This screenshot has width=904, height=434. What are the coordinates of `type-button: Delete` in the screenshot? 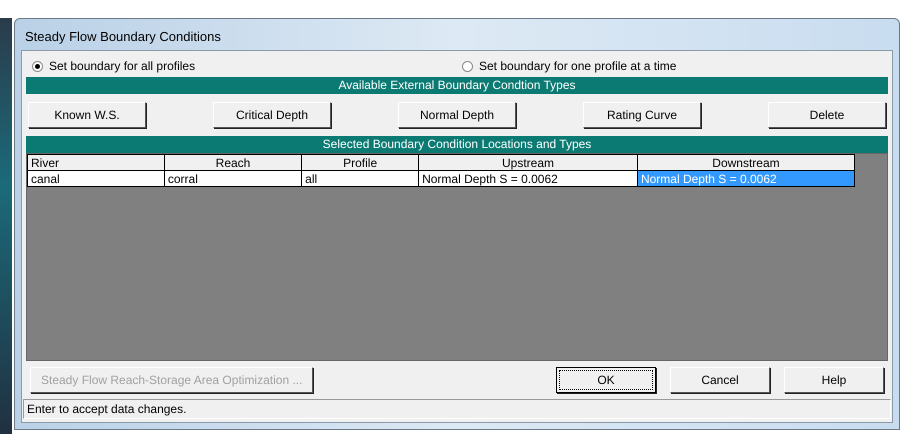 It's located at (827, 115).